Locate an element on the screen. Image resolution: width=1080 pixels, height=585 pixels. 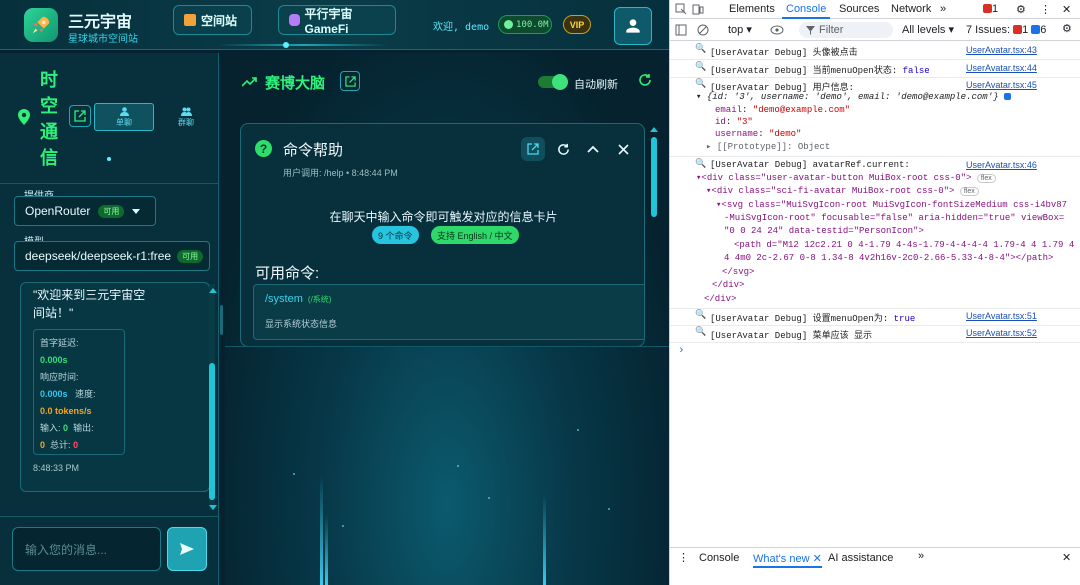
card-title: 命令帮助 is located at coordinates (313, 150).